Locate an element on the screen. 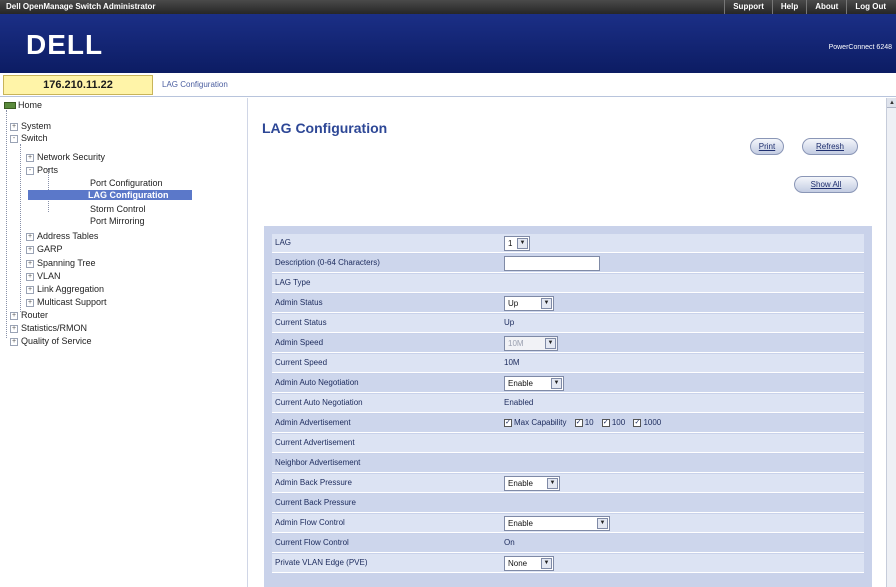 This screenshot has width=896, height=587. header-banner: DELL PowerConnect 6248 is located at coordinates (448, 43).